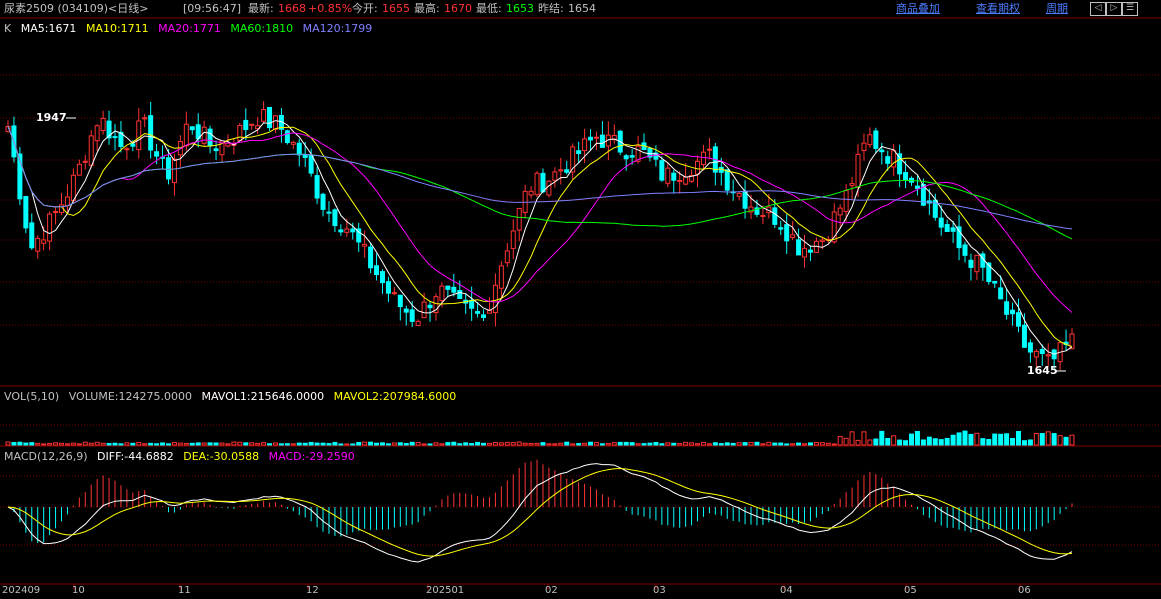  What do you see at coordinates (261, 8) in the screenshot?
I see `latest-label: 最新:` at bounding box center [261, 8].